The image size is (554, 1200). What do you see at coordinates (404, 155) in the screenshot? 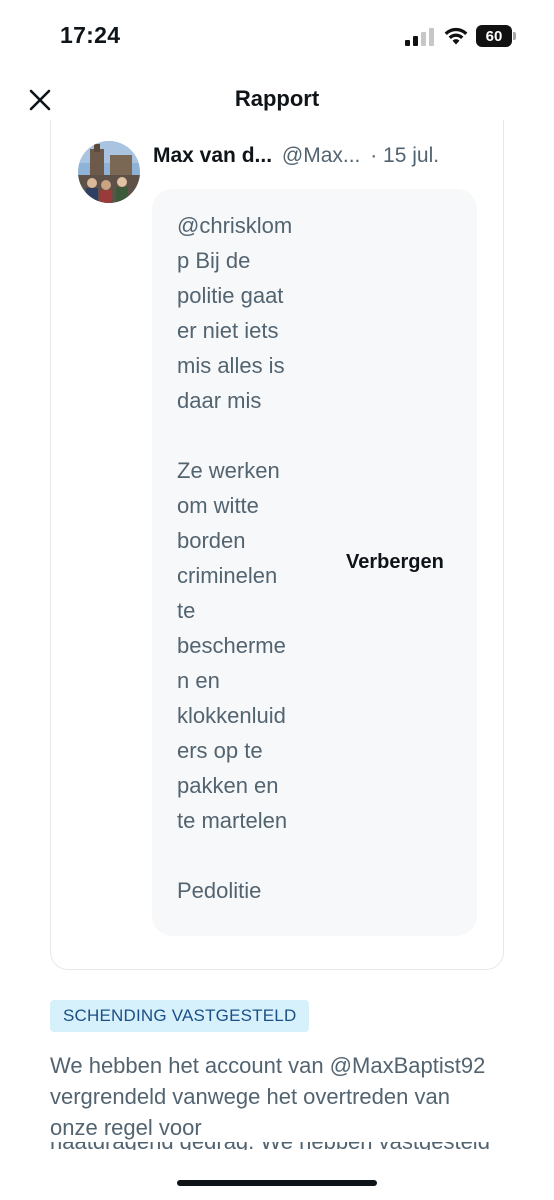
I see `tweet-date: · 15 jul.` at bounding box center [404, 155].